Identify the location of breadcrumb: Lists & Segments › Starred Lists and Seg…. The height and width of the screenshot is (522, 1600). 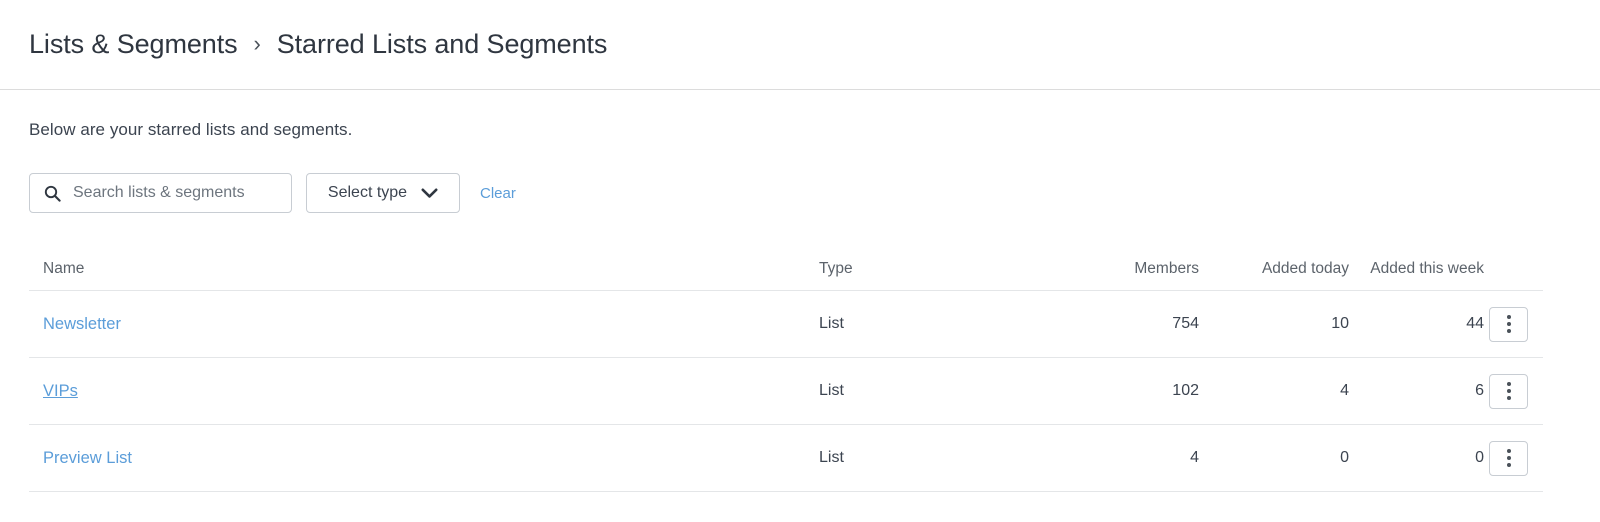
(318, 44).